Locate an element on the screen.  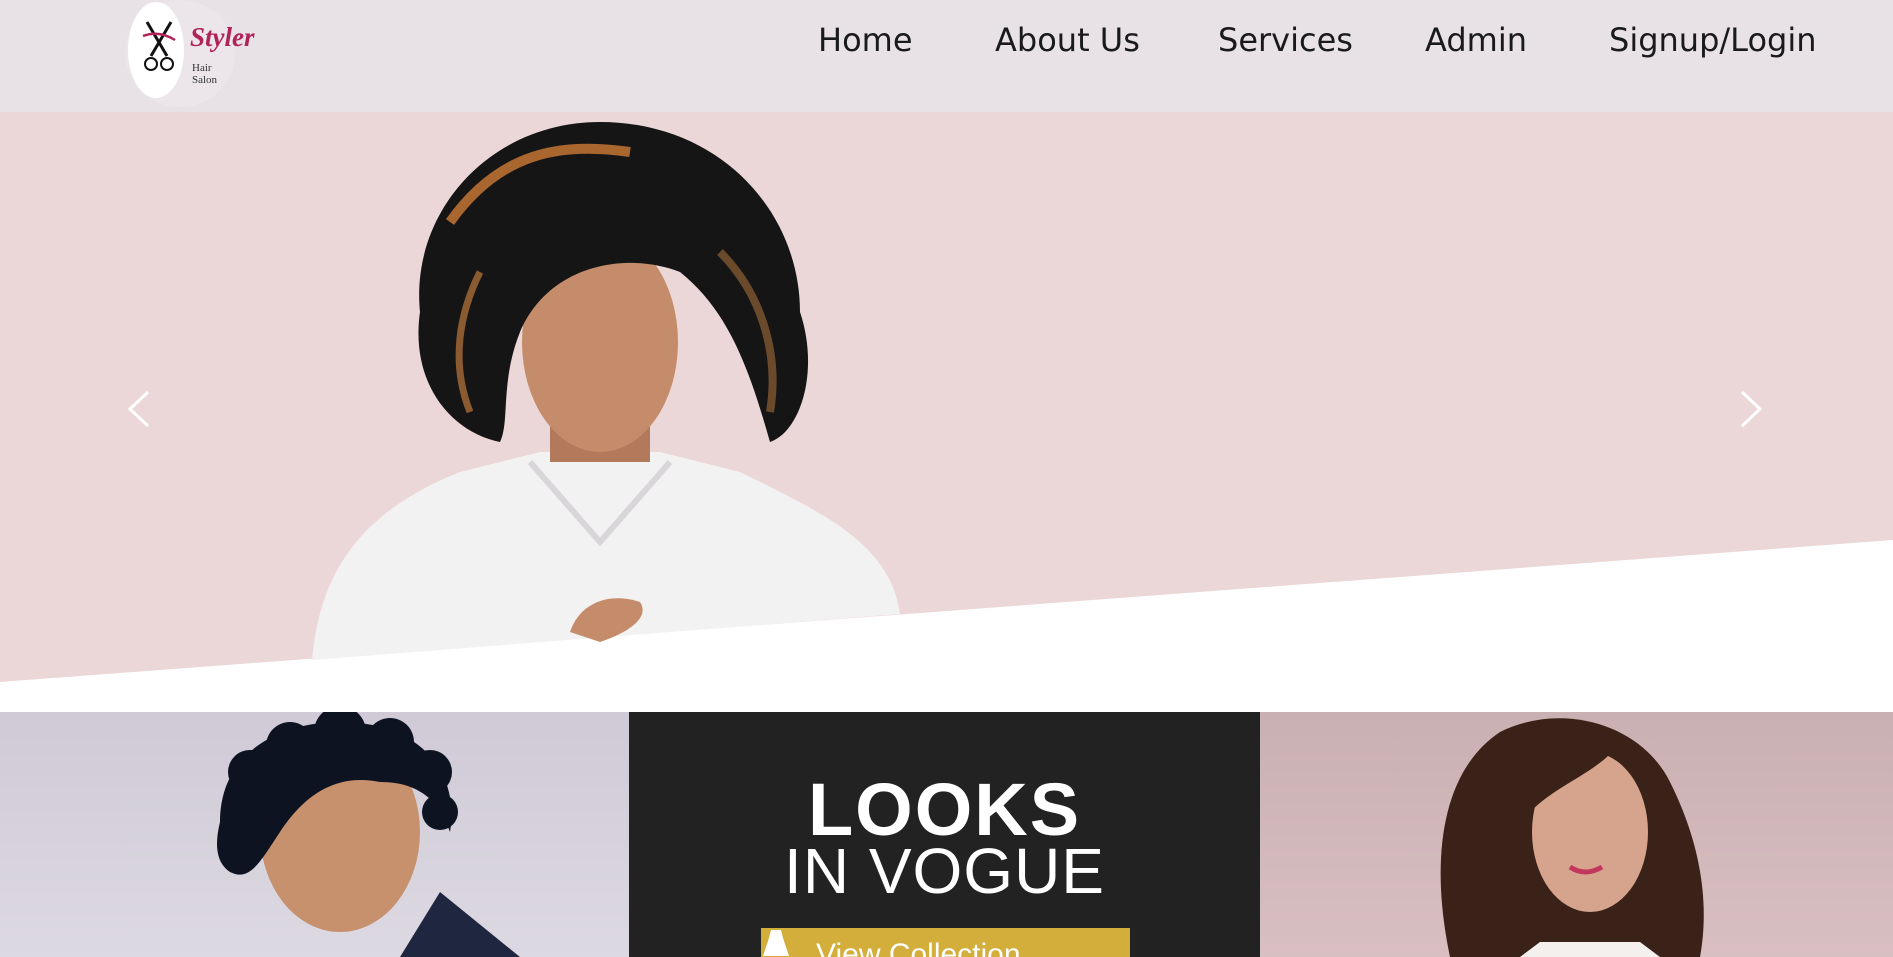
curly-hair-man-image is located at coordinates (368, 834).